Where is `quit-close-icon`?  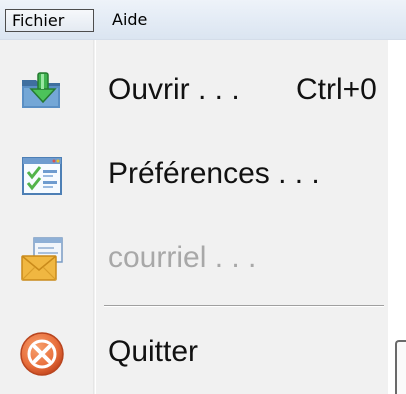
quit-close-icon is located at coordinates (42, 354).